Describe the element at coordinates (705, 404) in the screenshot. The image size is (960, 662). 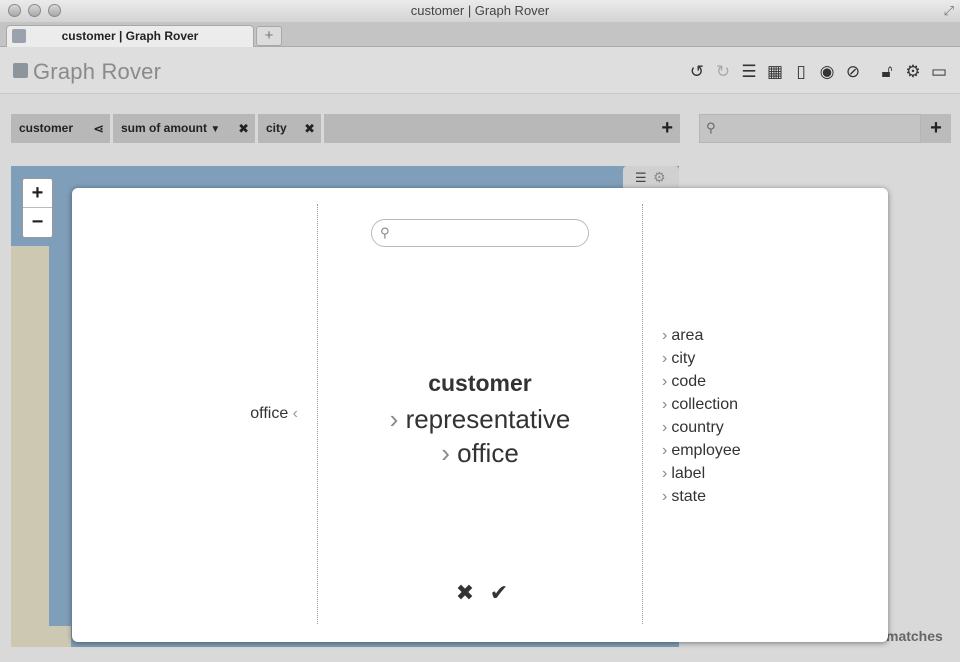
I see `outgoing-label: collection` at that location.